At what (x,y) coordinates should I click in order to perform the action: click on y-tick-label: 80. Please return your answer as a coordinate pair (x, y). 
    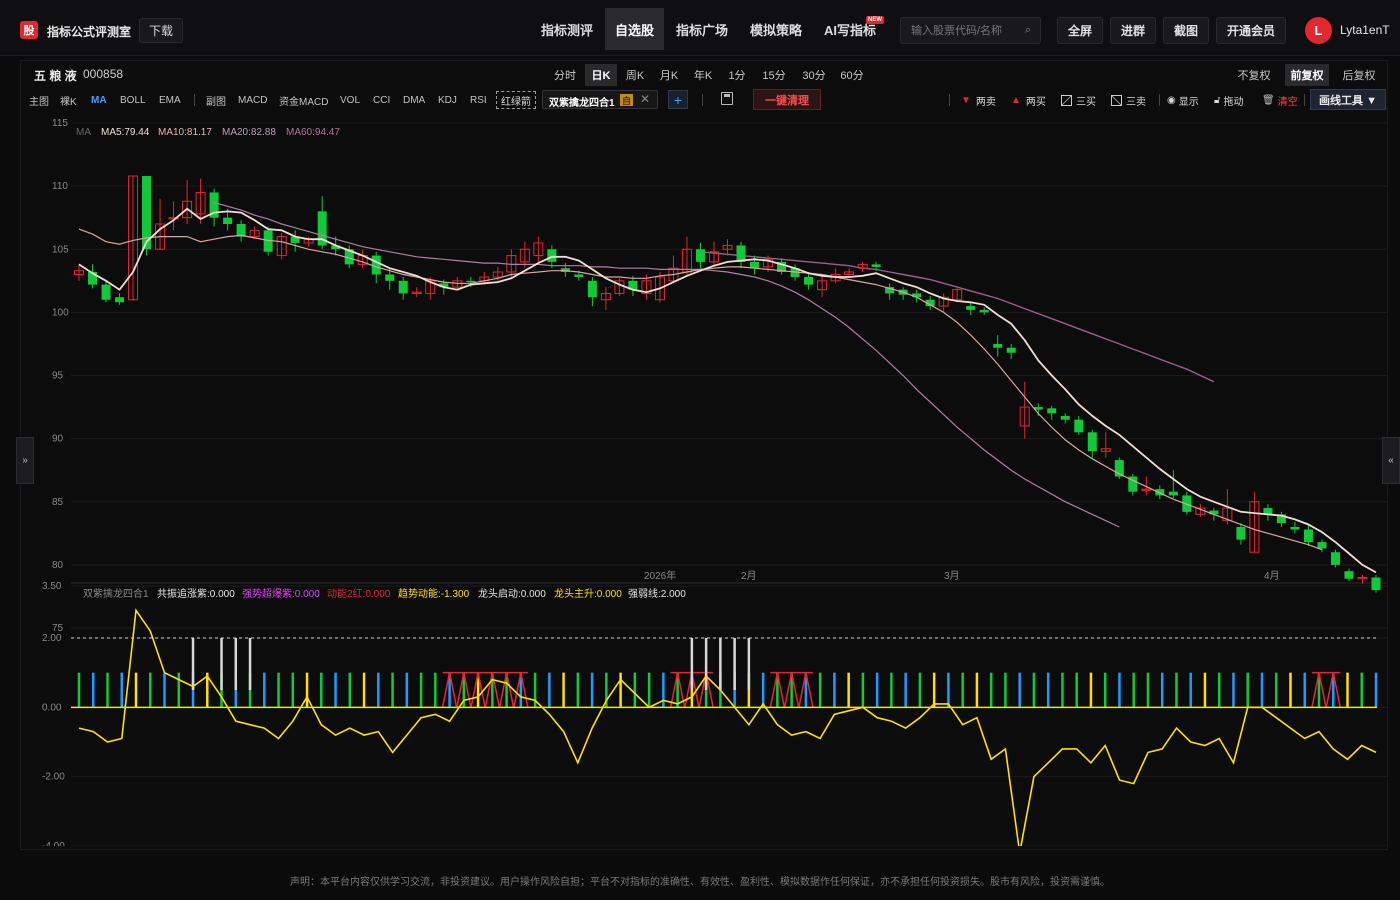
    Looking at the image, I should click on (58, 565).